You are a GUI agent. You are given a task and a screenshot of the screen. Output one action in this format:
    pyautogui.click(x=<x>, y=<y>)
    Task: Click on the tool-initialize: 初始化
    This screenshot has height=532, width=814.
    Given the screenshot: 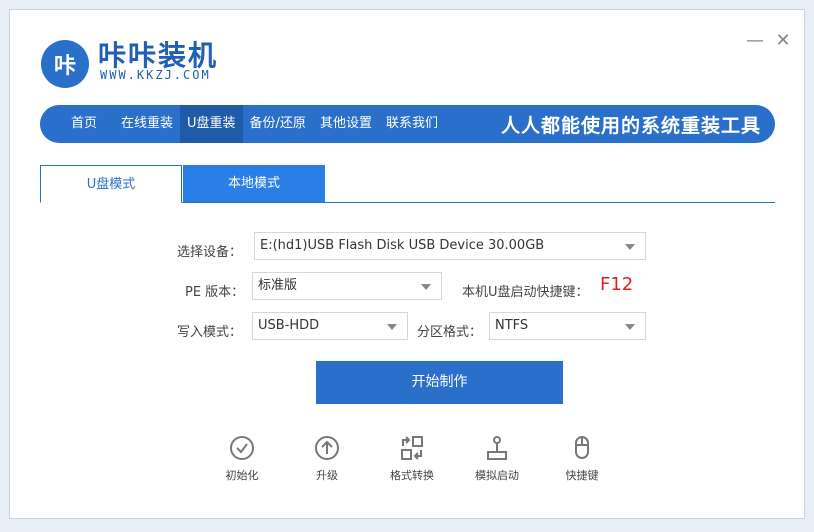 What is the action you would take?
    pyautogui.click(x=242, y=459)
    